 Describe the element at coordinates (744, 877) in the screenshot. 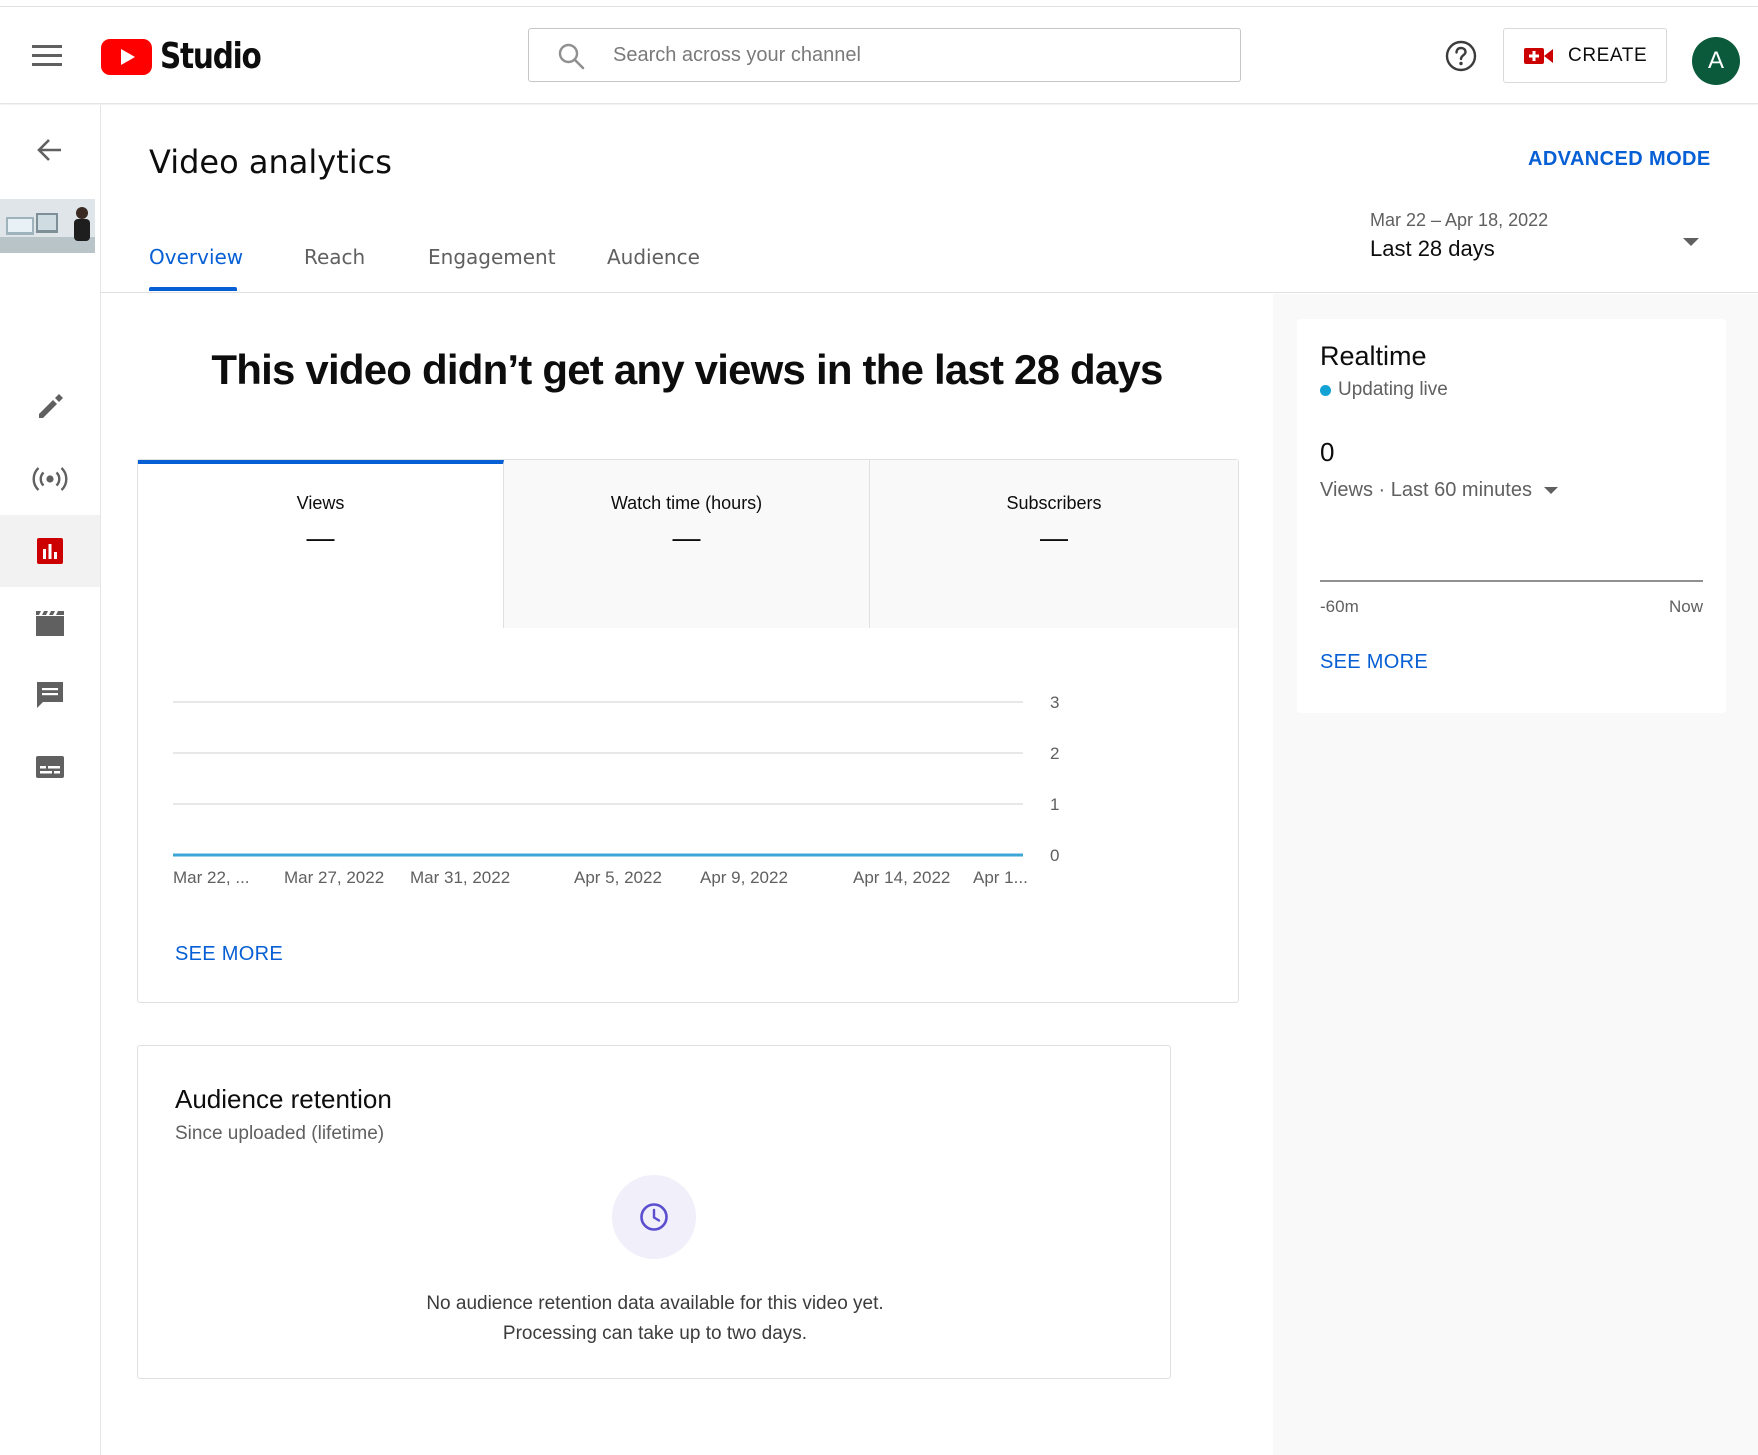

I see `x-tick-label: Apr 9, 2022` at that location.